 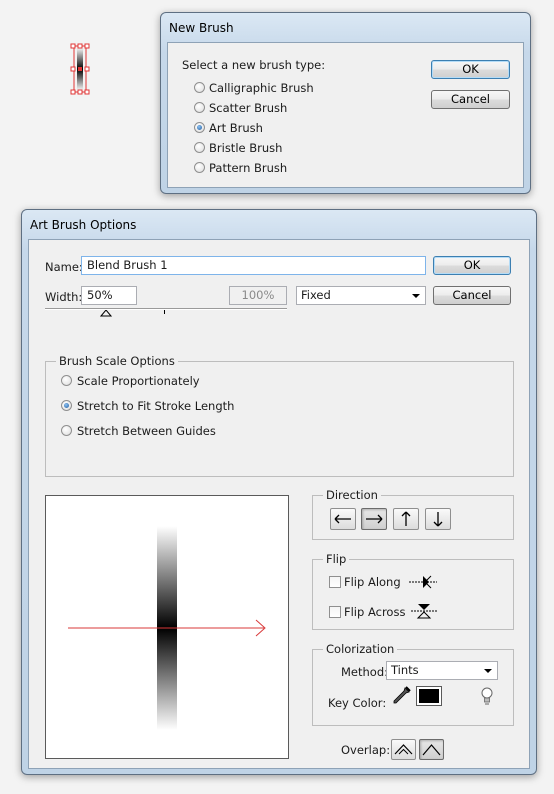 I want to click on width-slider, so click(x=166, y=315).